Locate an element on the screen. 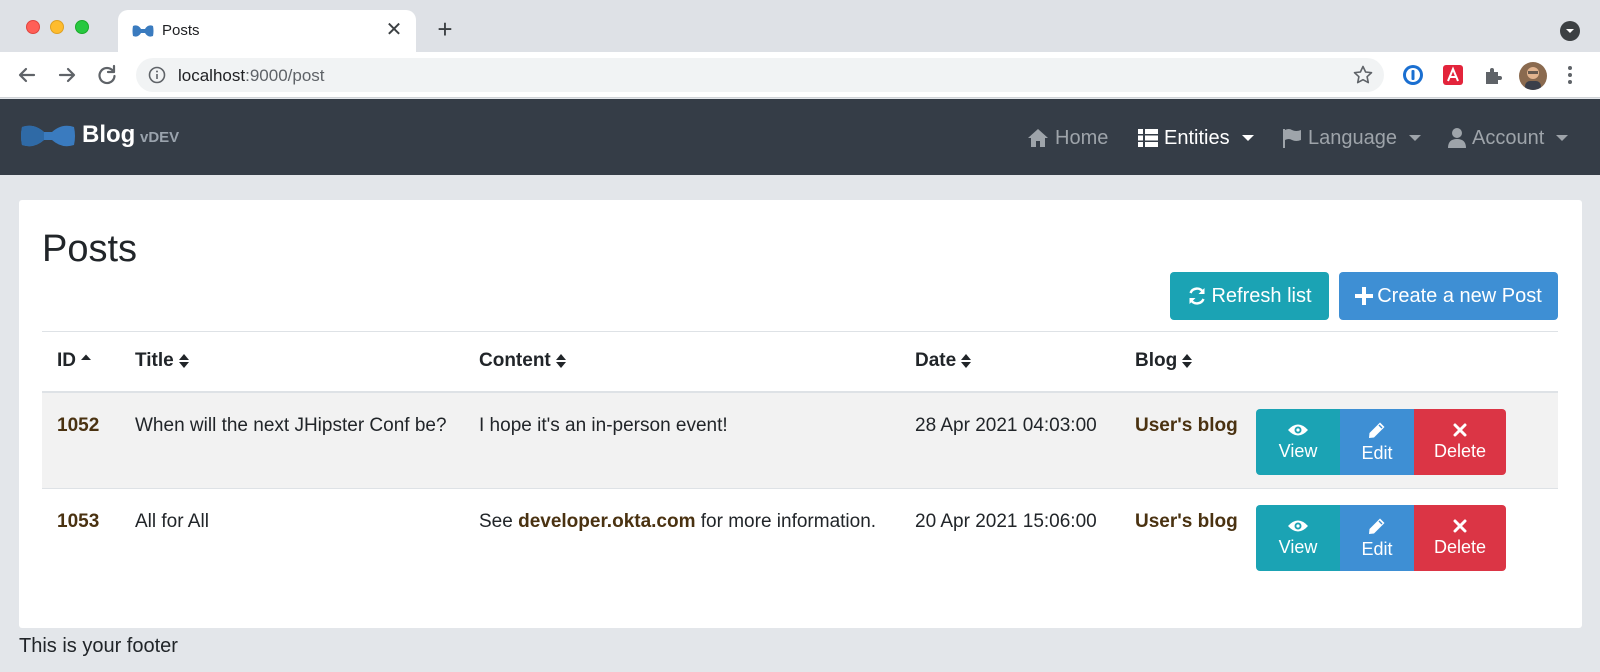 The height and width of the screenshot is (672, 1600). minimize-window-button is located at coordinates (57, 27).